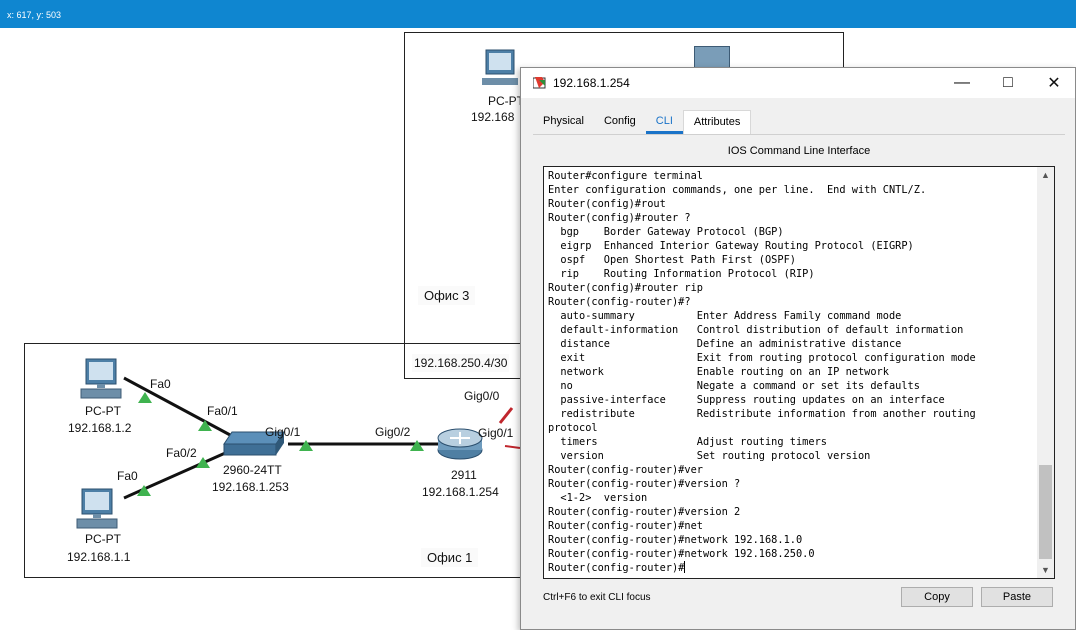 The image size is (1076, 630). Describe the element at coordinates (799, 151) in the screenshot. I see `cli-heading: IOS Command Line Interface` at that location.